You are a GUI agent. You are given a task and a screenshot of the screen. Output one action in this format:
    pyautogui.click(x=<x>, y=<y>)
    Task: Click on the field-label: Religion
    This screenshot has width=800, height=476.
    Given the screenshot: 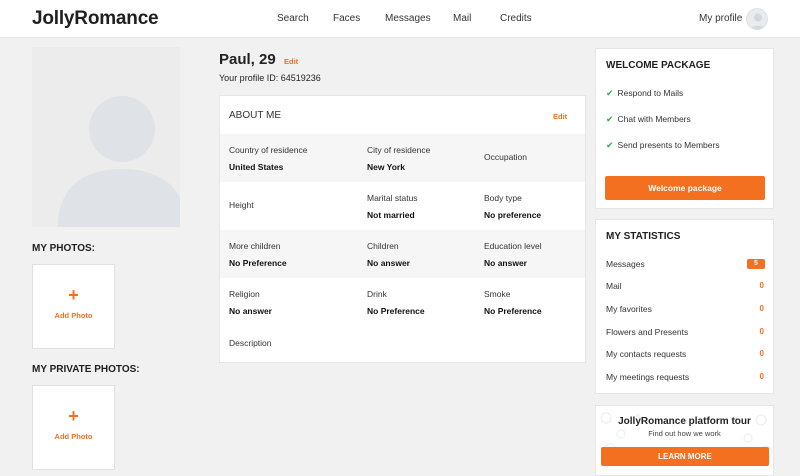 What is the action you would take?
    pyautogui.click(x=244, y=294)
    